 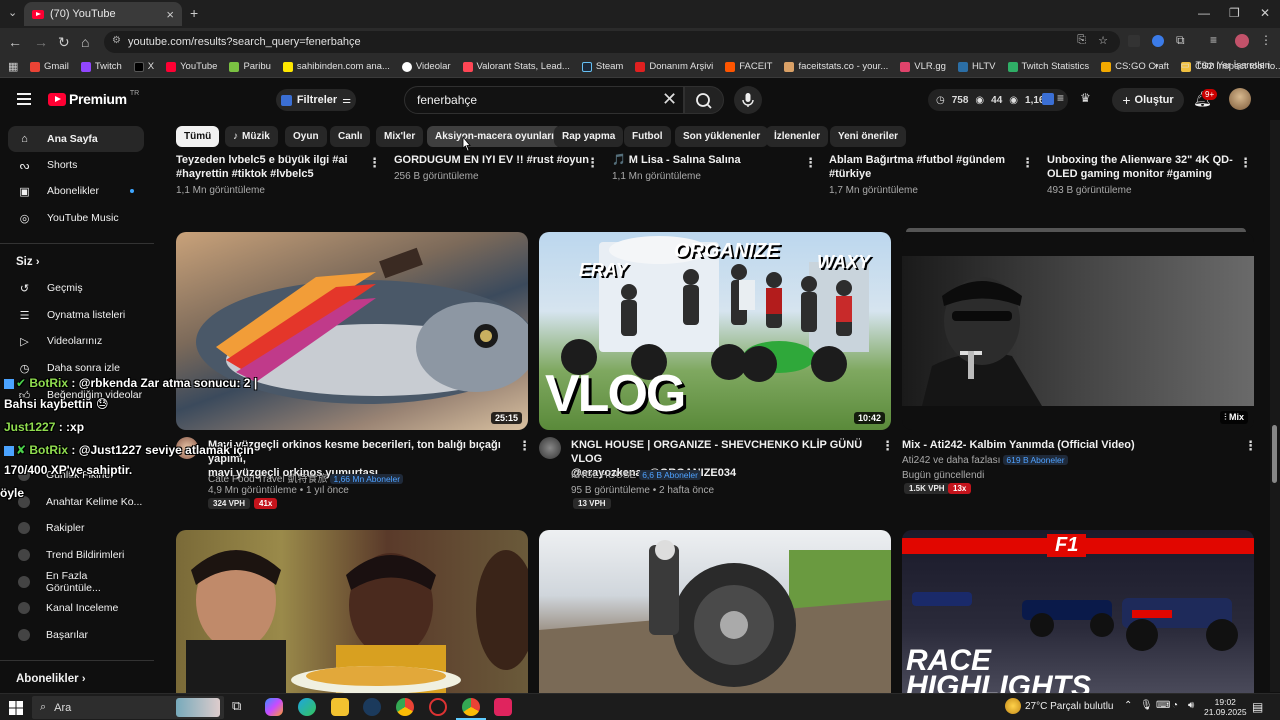 What do you see at coordinates (1128, 705) in the screenshot?
I see `tray-chevron-icon: ⌃` at bounding box center [1128, 705].